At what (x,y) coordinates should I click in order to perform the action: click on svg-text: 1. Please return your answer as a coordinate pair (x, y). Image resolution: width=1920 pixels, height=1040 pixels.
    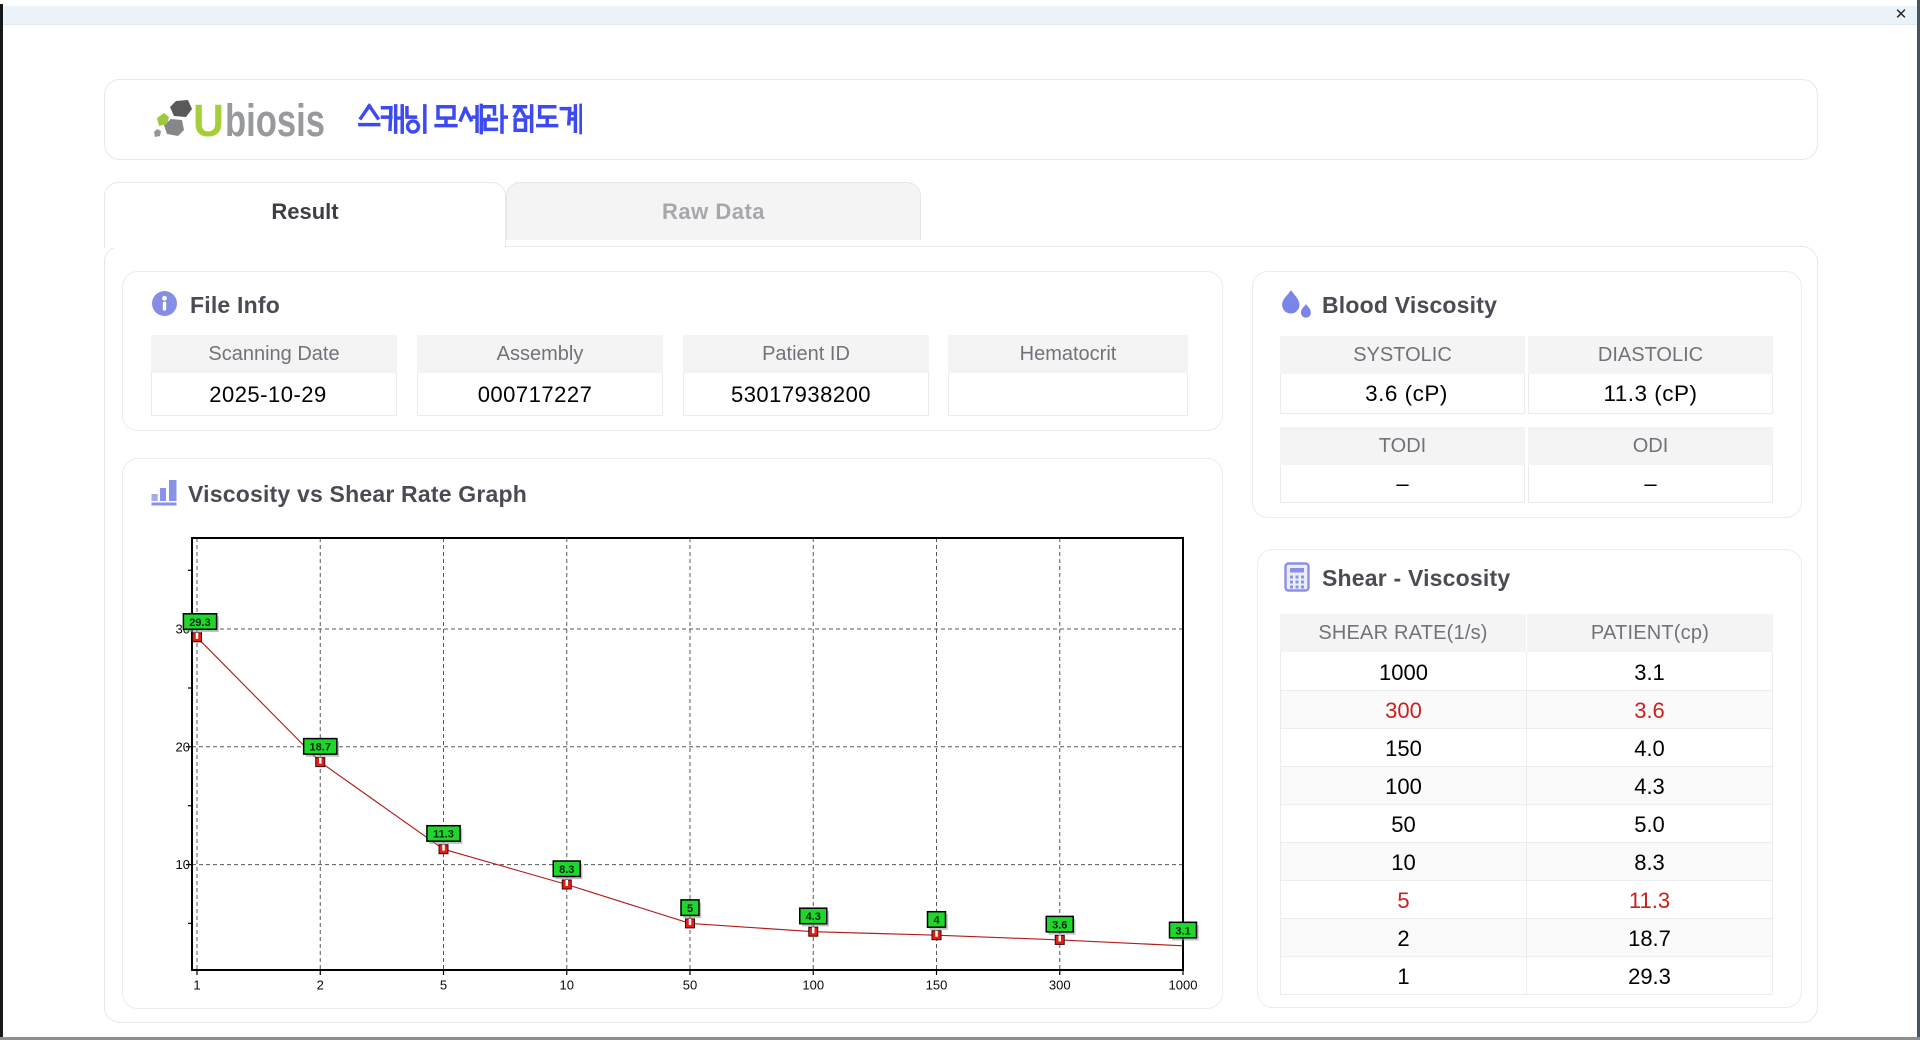
    Looking at the image, I should click on (196, 985).